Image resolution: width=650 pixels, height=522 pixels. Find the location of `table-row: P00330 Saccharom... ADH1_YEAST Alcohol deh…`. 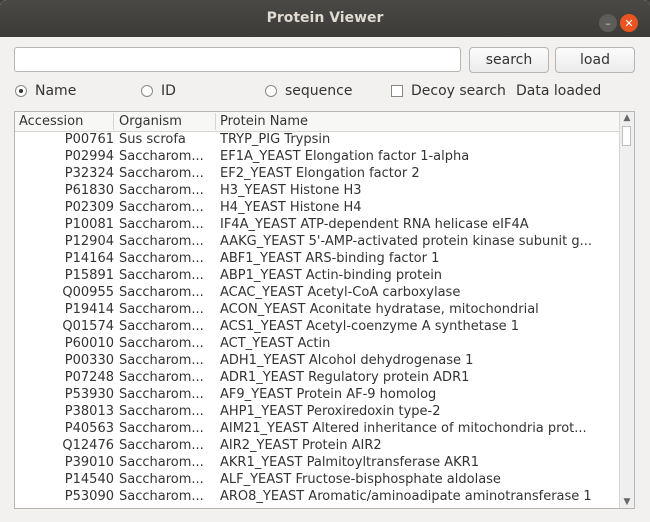

table-row: P00330 Saccharom... ADH1_YEAST Alcohol deh… is located at coordinates (317, 360).